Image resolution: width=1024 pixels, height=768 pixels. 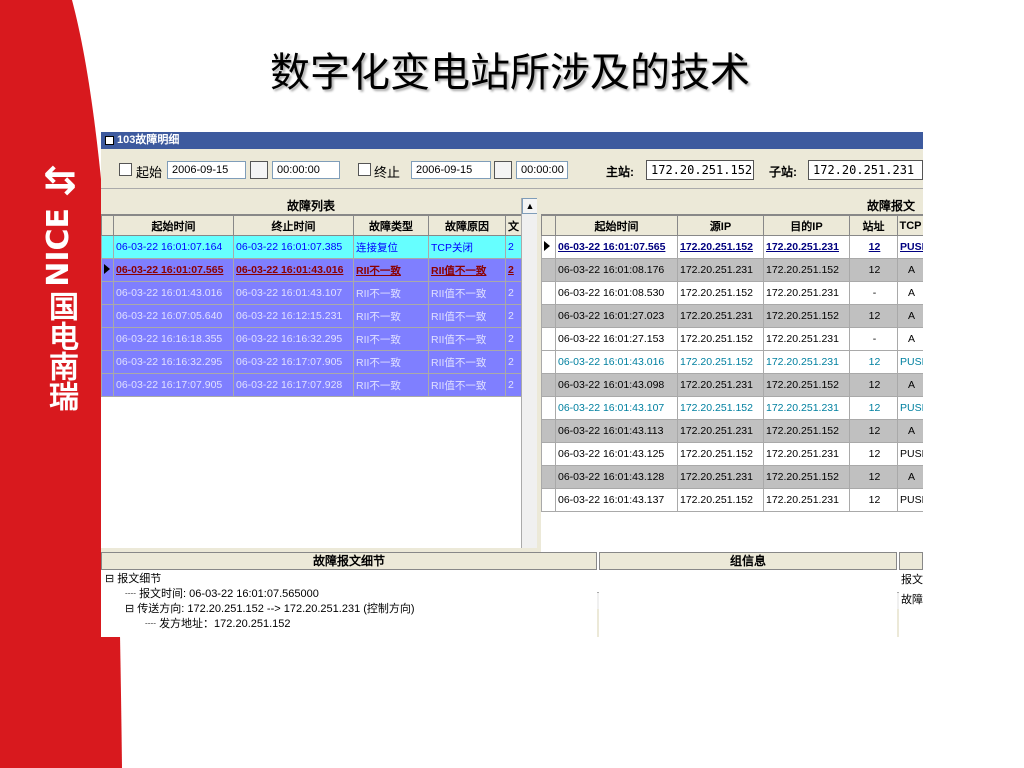 What do you see at coordinates (700, 170) in the screenshot?
I see `master-ip-input: 172.20.251.152` at bounding box center [700, 170].